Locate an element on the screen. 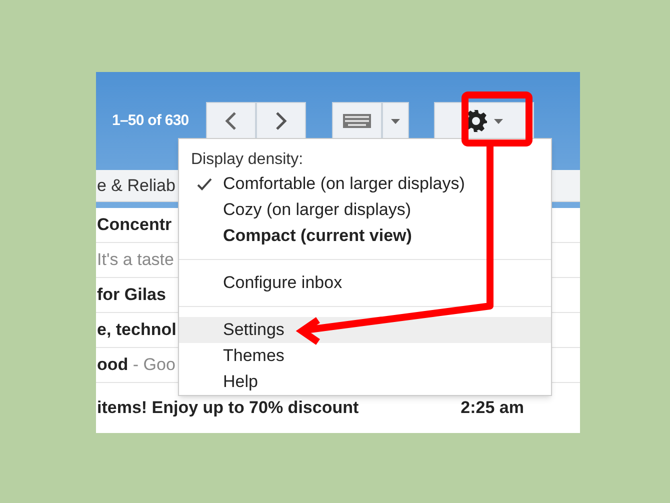  pager-text: 1–50 of 630 is located at coordinates (150, 120).